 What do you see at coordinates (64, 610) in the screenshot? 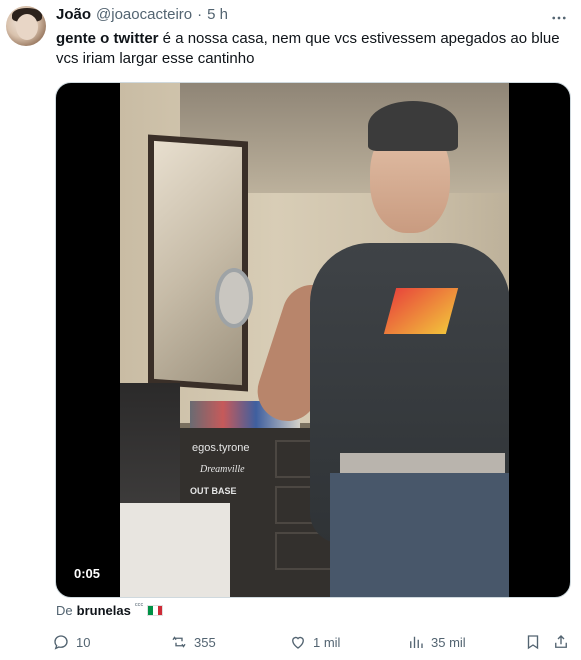
I see `attribution-prefix: De` at bounding box center [64, 610].